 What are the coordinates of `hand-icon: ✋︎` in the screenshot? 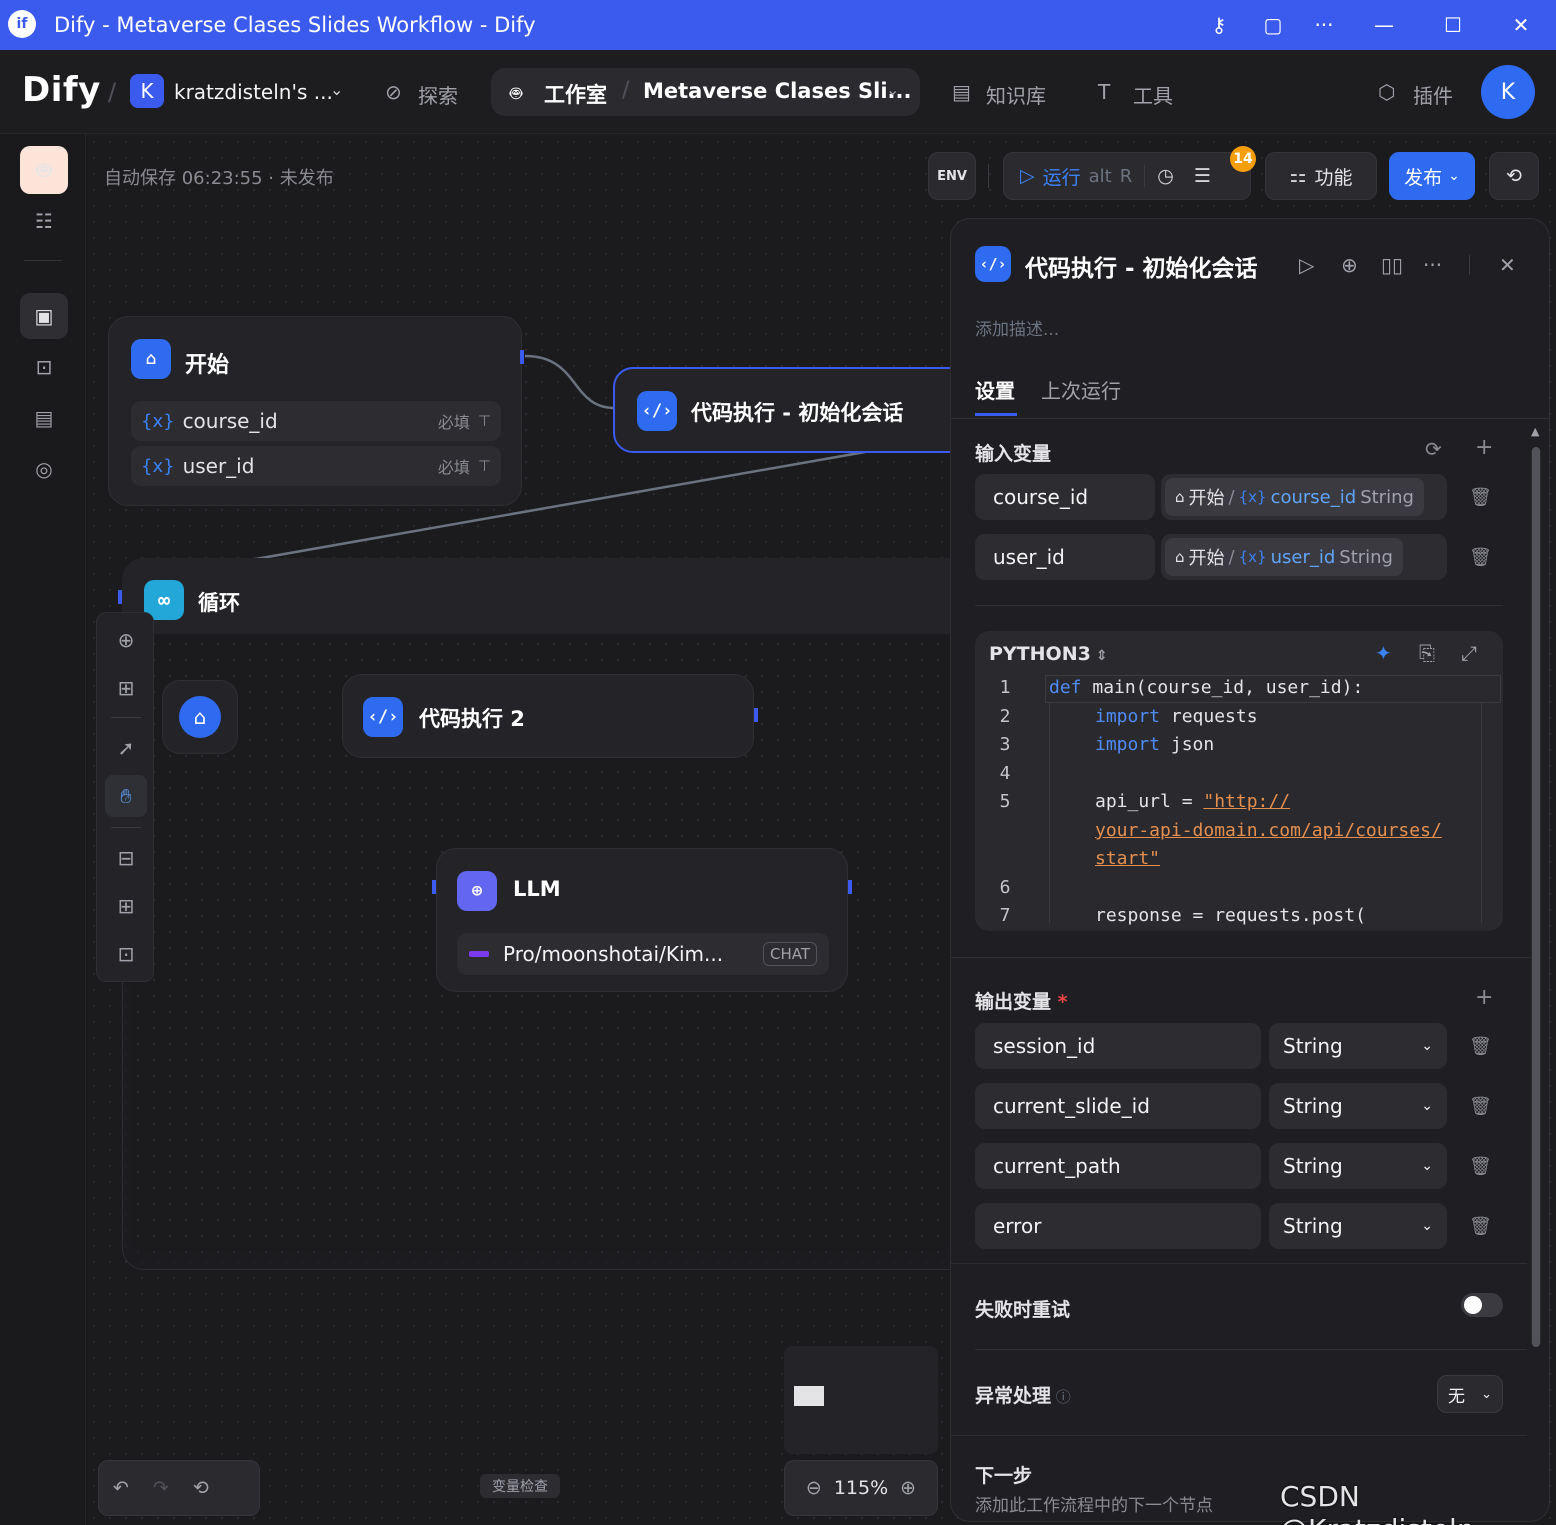 It's located at (126, 796).